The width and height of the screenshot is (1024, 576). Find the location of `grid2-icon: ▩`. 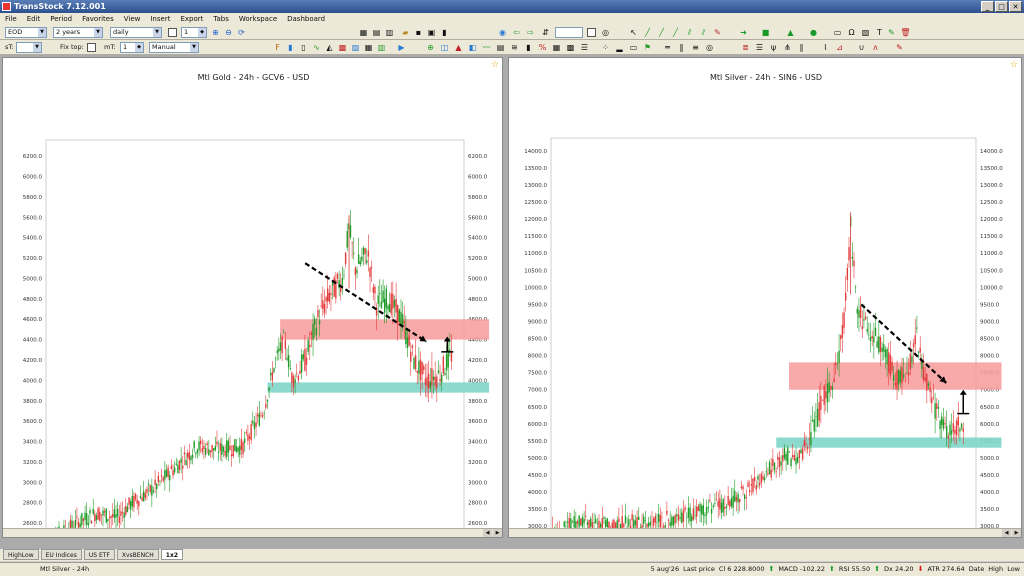

grid2-icon: ▩ is located at coordinates (570, 47).